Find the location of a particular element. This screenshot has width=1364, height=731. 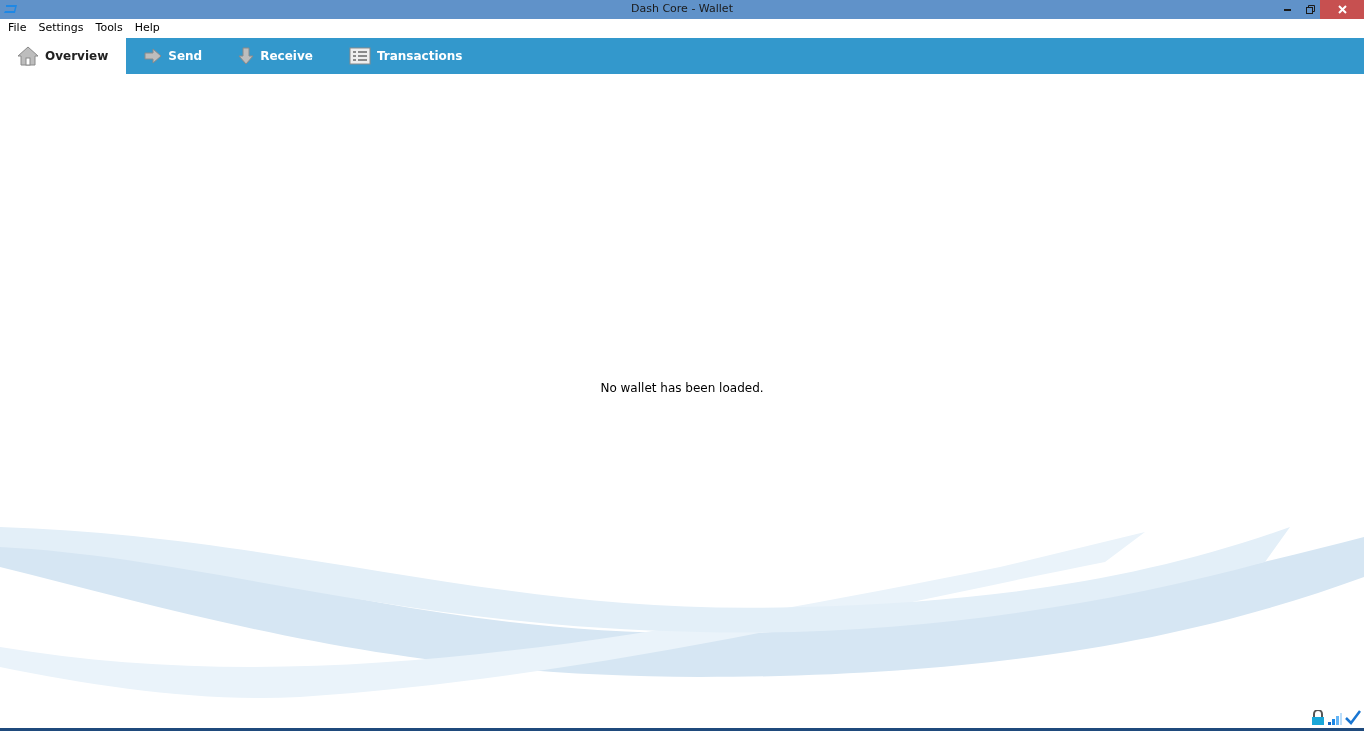

window-title: Dash Core - Wallet is located at coordinates (682, 9).